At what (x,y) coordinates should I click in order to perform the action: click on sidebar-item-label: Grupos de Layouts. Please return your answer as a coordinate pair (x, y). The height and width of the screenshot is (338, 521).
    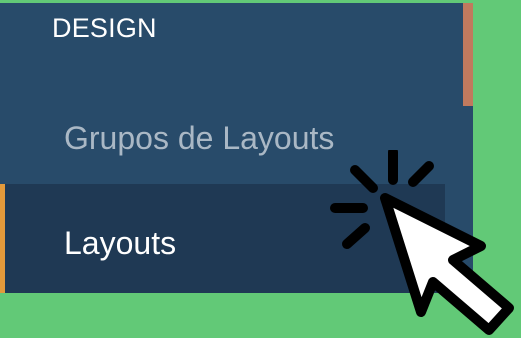
    Looking at the image, I should click on (199, 138).